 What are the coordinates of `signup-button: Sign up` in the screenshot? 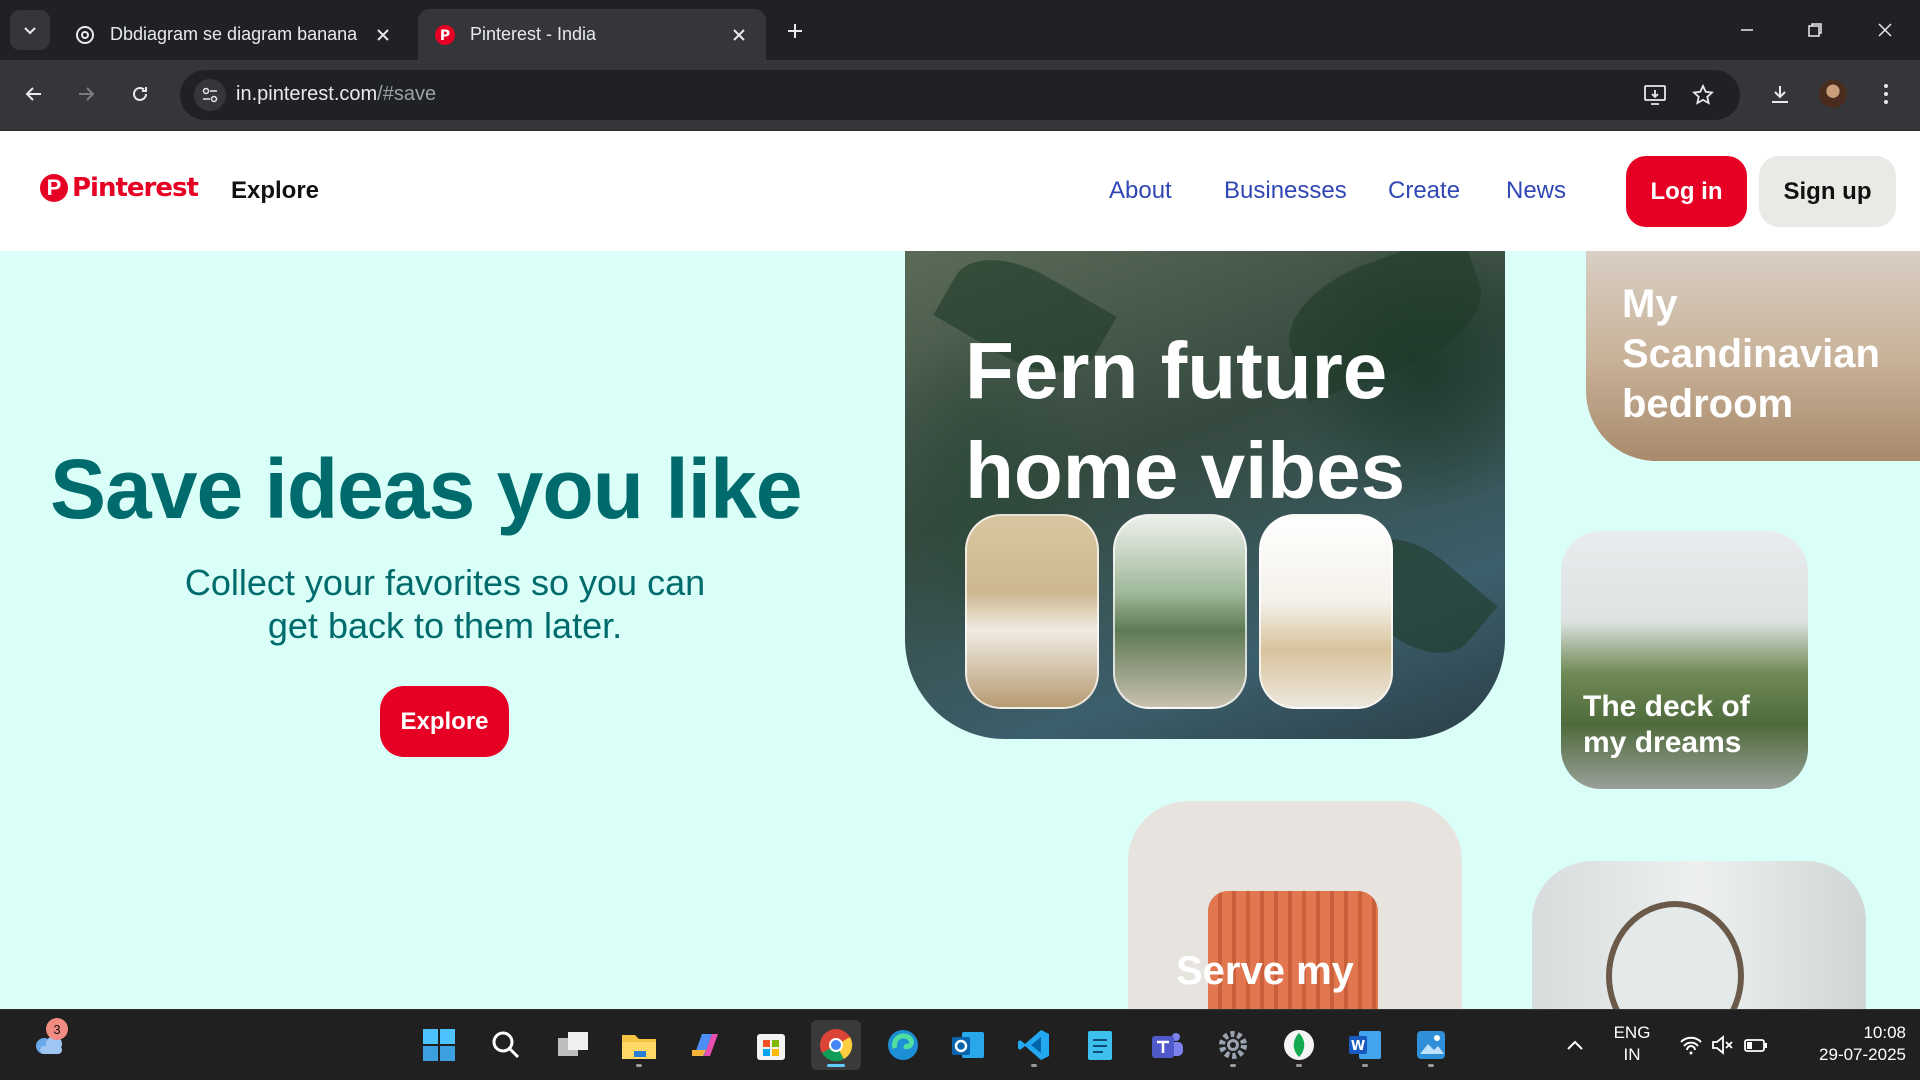 It's located at (1827, 191).